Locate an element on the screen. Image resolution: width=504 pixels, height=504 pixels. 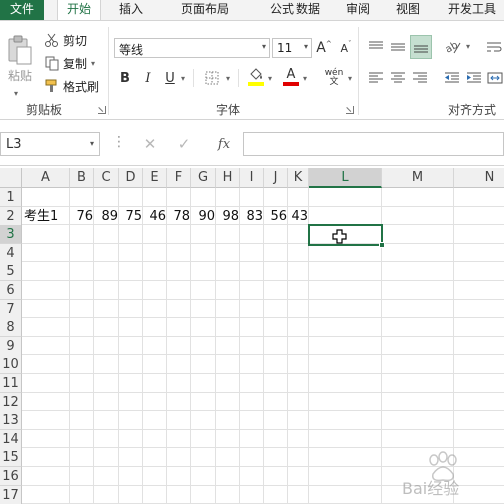
column-header-c: C is located at coordinates (106, 178).